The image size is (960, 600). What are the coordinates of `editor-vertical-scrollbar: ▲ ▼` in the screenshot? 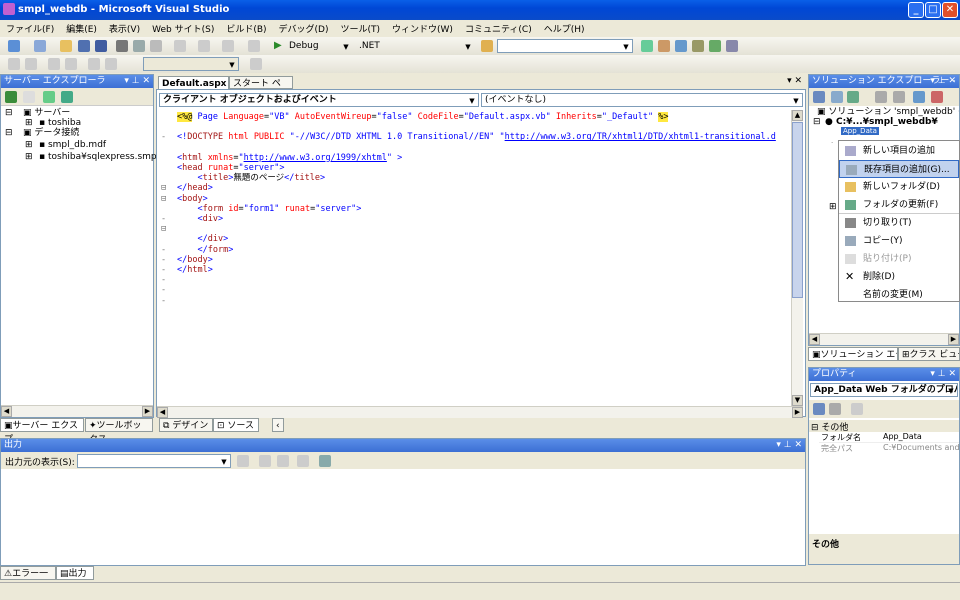 It's located at (797, 258).